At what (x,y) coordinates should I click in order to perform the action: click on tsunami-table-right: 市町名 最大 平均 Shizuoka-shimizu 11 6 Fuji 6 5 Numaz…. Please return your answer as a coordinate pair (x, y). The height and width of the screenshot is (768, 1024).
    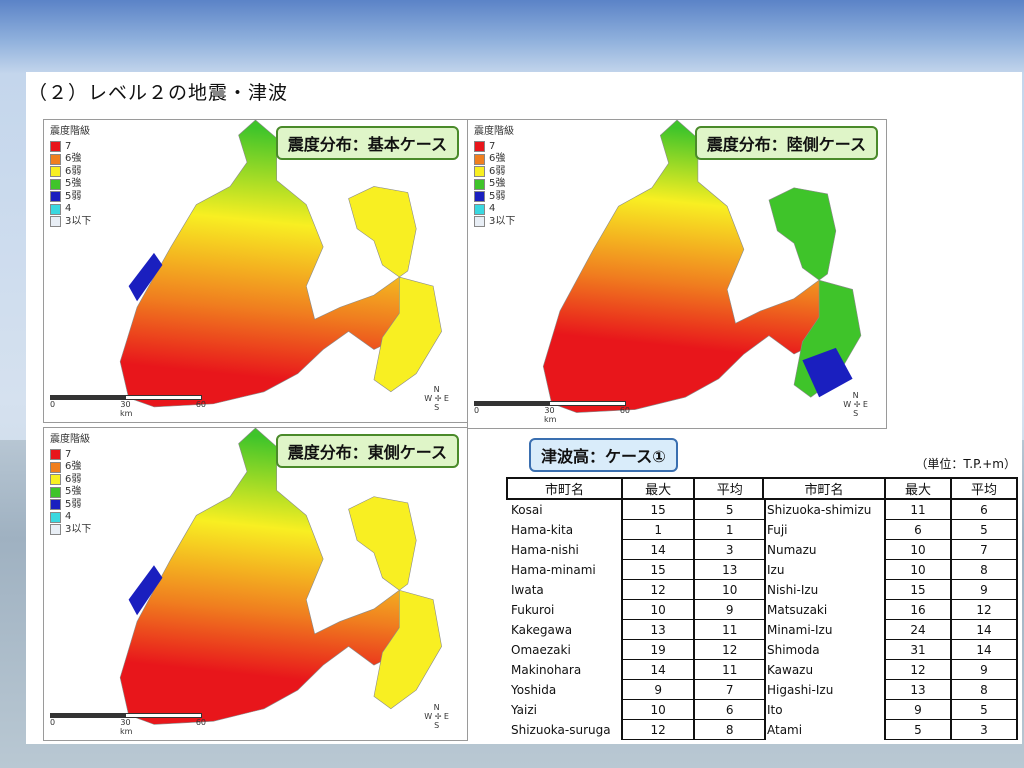
    Looking at the image, I should click on (890, 608).